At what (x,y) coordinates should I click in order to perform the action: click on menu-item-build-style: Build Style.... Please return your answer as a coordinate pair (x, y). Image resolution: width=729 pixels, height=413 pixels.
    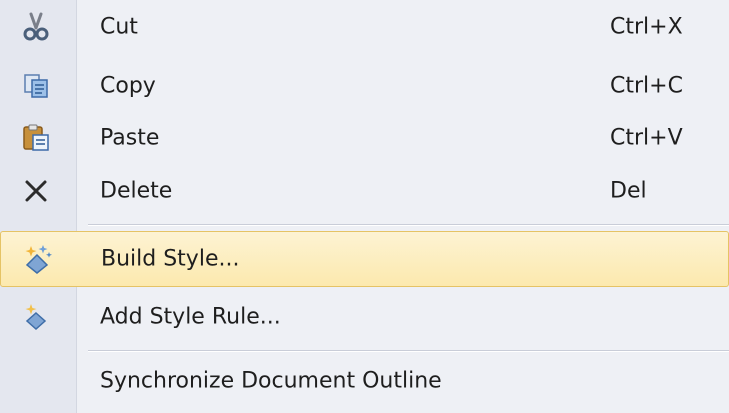
    Looking at the image, I should click on (364, 259).